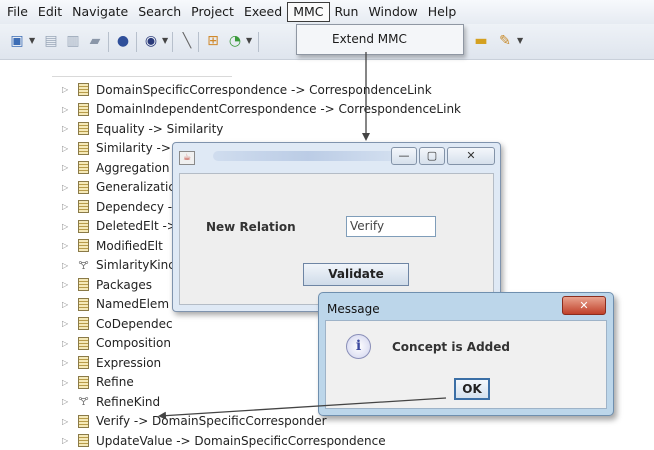 The height and width of the screenshot is (450, 654). Describe the element at coordinates (353, 309) in the screenshot. I see `message-title: Message` at that location.